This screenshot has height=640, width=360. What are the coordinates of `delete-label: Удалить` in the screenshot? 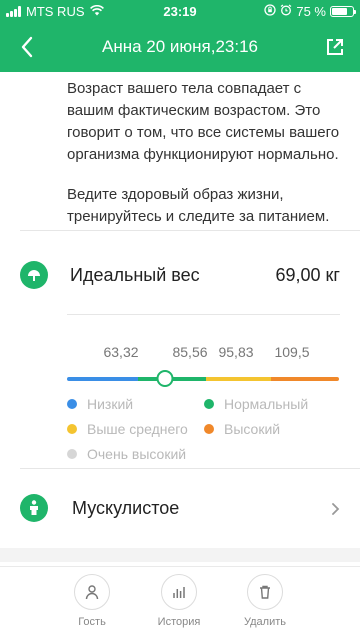 It's located at (265, 622).